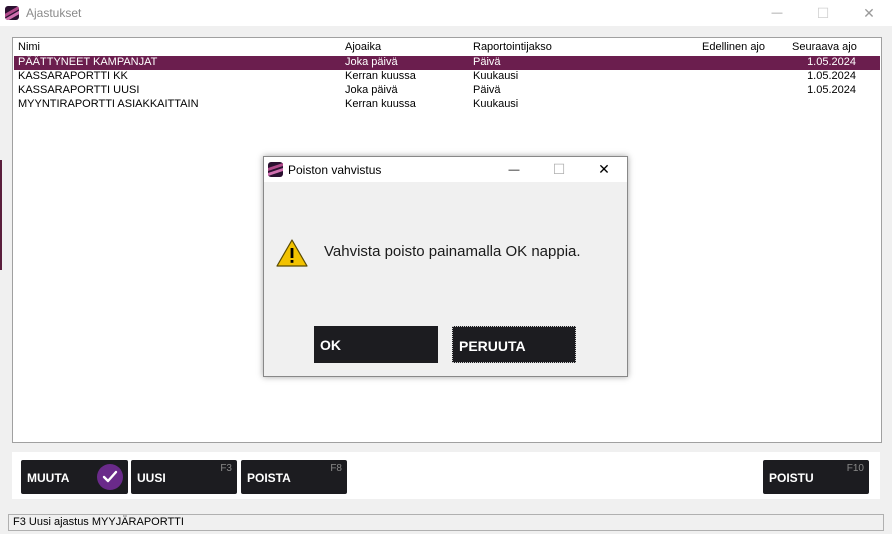 The height and width of the screenshot is (534, 892). What do you see at coordinates (733, 47) in the screenshot?
I see `column-header-previous-run: Edellinen ajo` at bounding box center [733, 47].